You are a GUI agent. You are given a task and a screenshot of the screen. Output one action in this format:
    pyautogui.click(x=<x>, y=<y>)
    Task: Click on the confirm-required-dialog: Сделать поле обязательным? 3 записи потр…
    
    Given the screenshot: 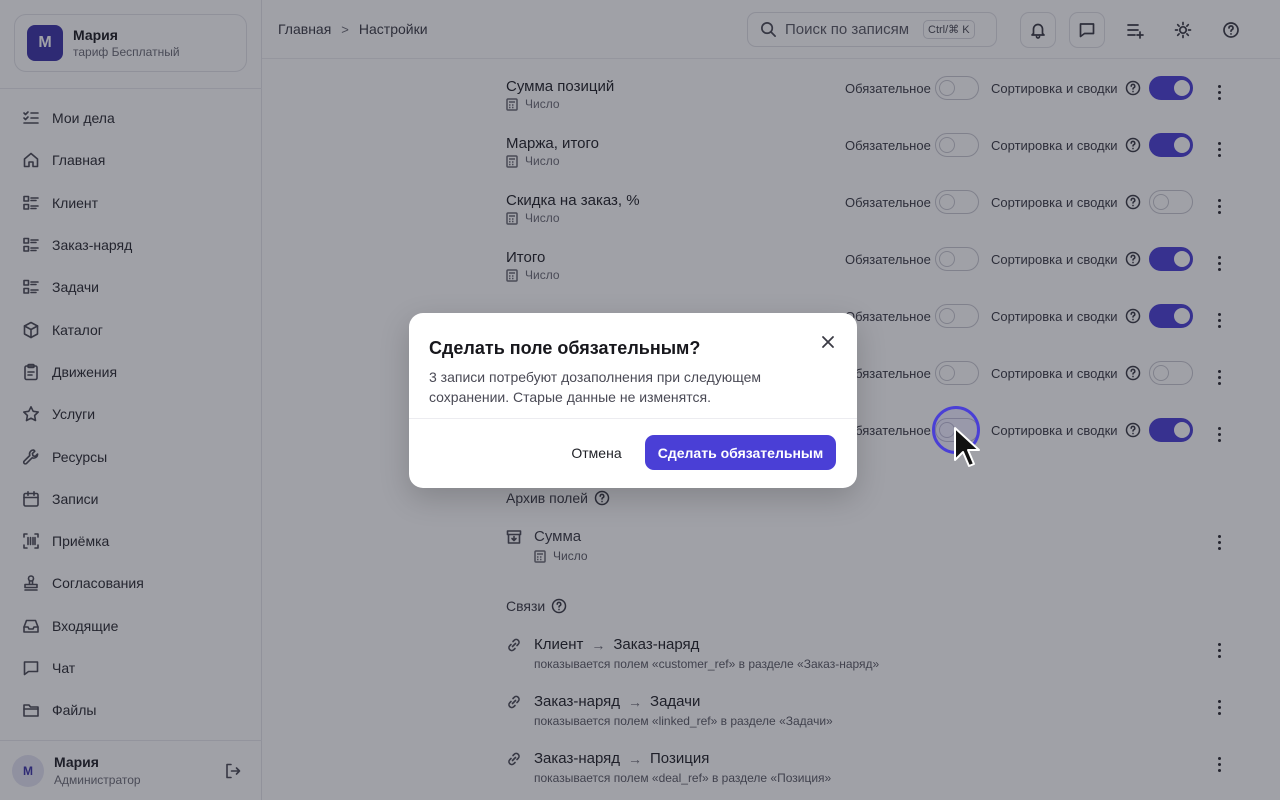 What is the action you would take?
    pyautogui.click(x=633, y=400)
    